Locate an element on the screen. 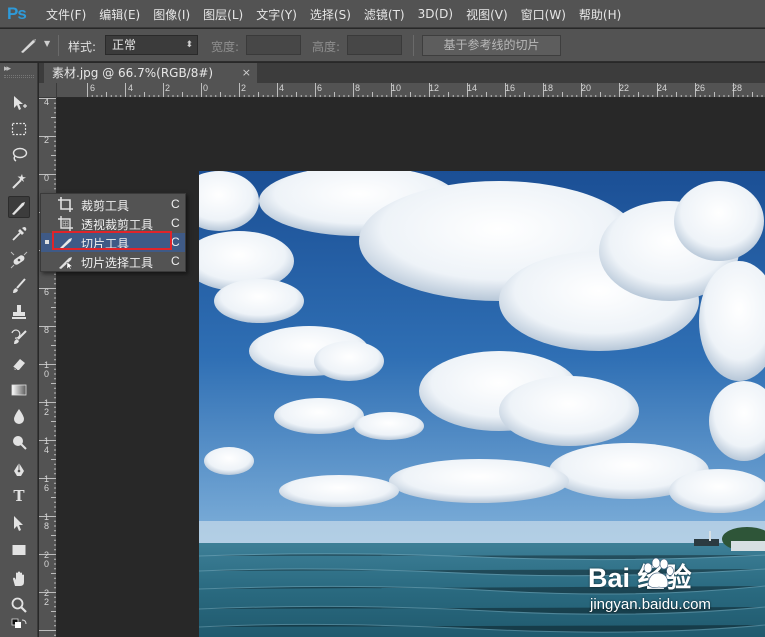  slice-select-icon is located at coordinates (66, 263).